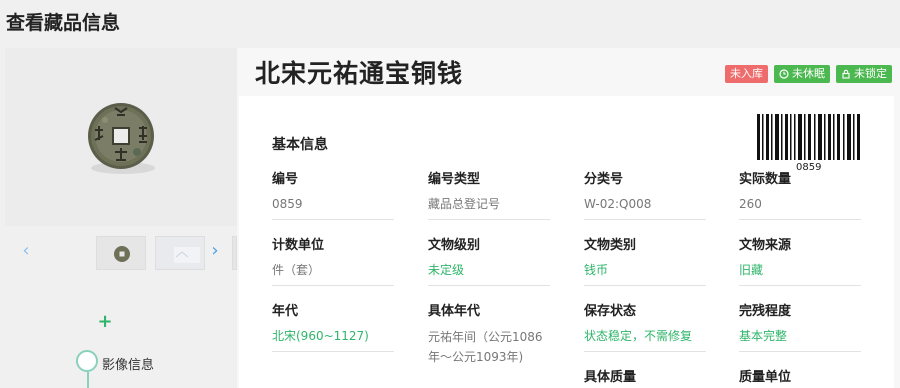 The width and height of the screenshot is (900, 388). Describe the element at coordinates (645, 207) in the screenshot. I see `field-value: W-02:Q008` at that location.